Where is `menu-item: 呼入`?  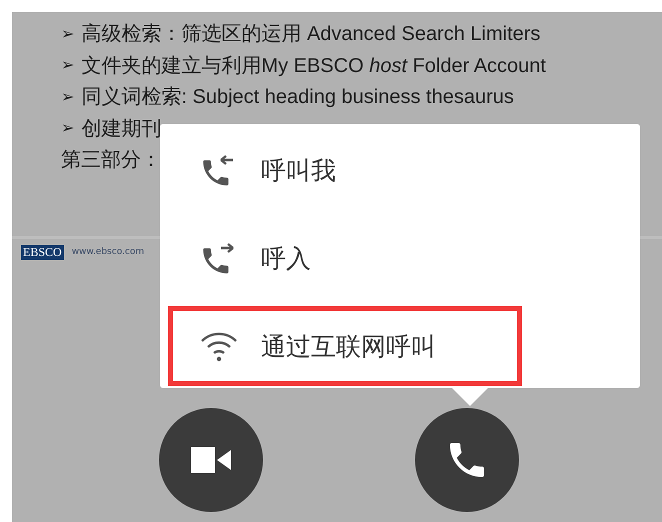 menu-item: 呼入 is located at coordinates (345, 258).